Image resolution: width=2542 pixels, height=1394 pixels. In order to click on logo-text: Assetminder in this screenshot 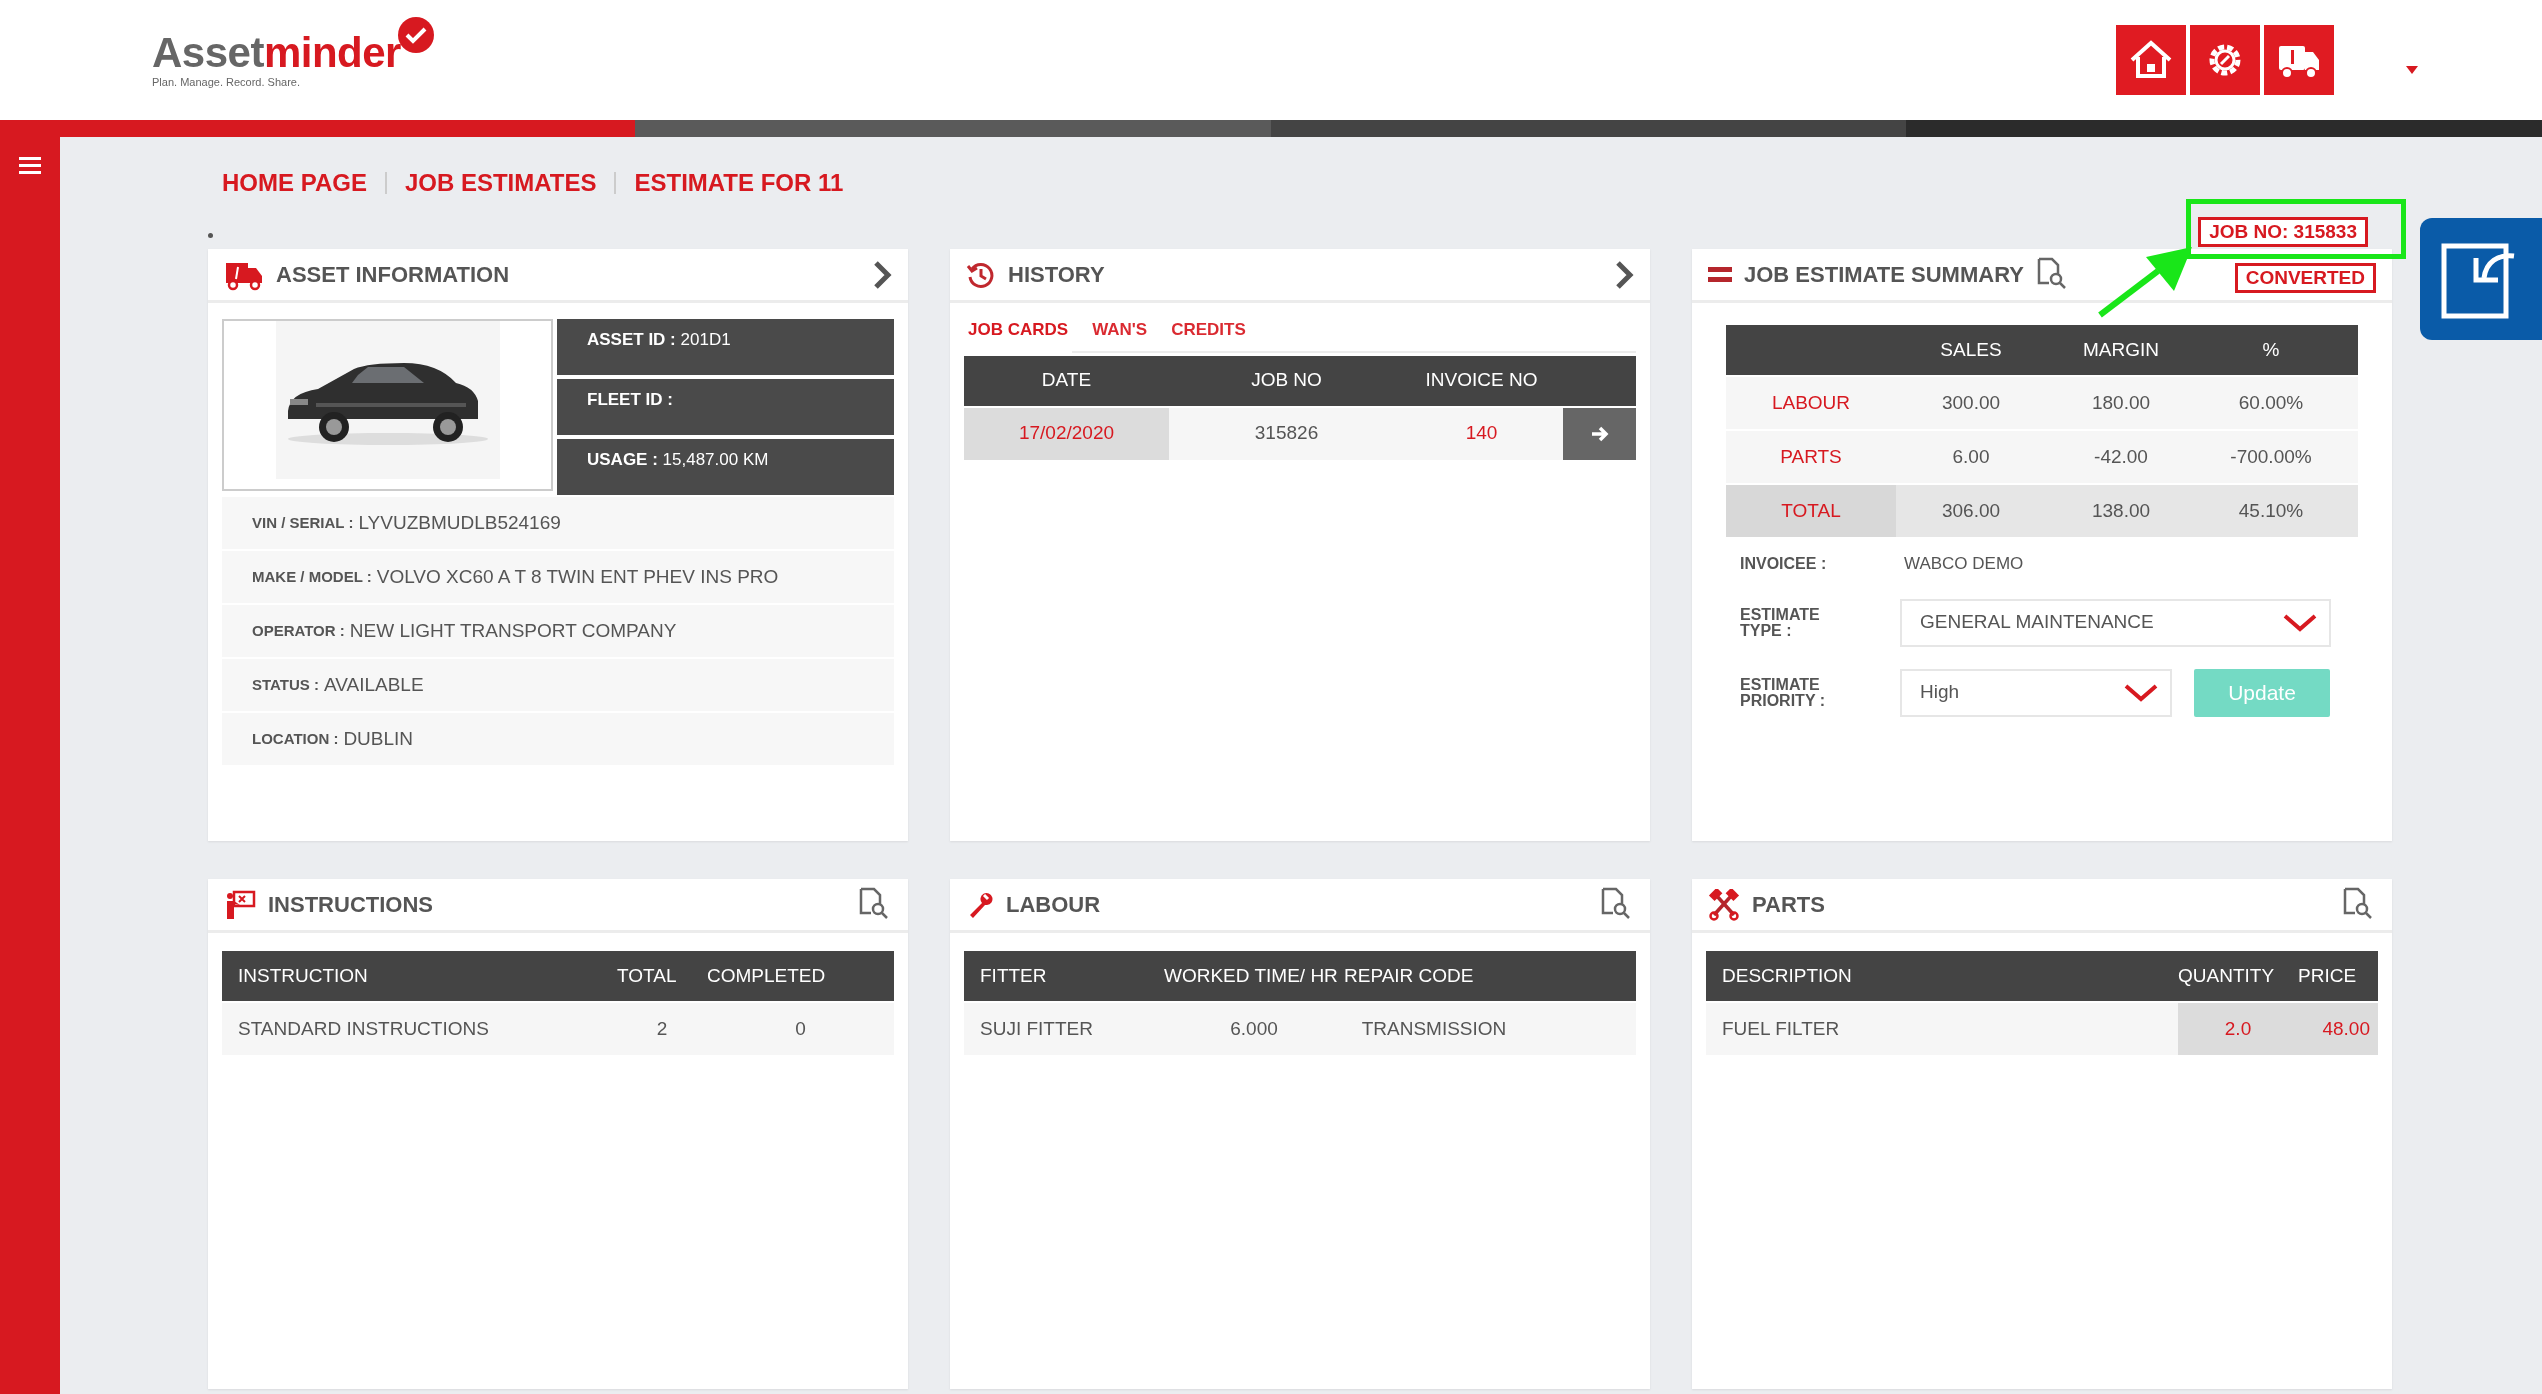, I will do `click(276, 53)`.